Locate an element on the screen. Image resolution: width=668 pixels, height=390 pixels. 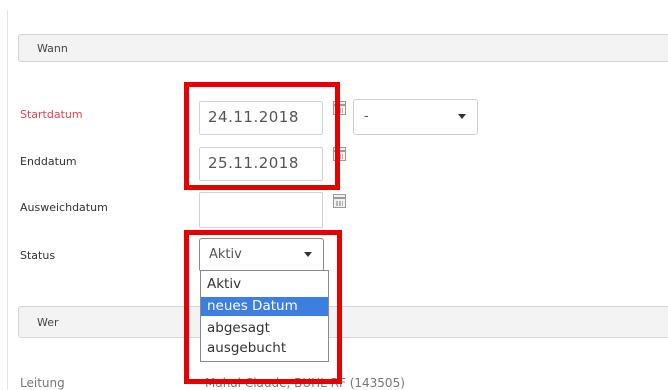
form-left-border is located at coordinates (7, 200).